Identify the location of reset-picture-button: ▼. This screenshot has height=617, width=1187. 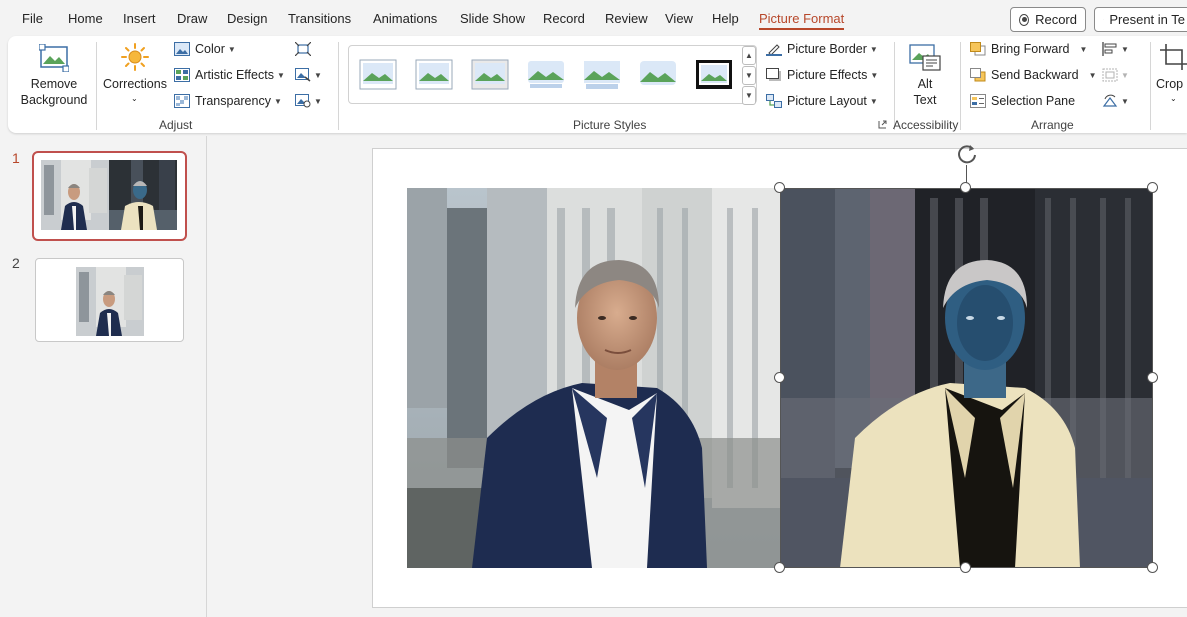
(308, 101).